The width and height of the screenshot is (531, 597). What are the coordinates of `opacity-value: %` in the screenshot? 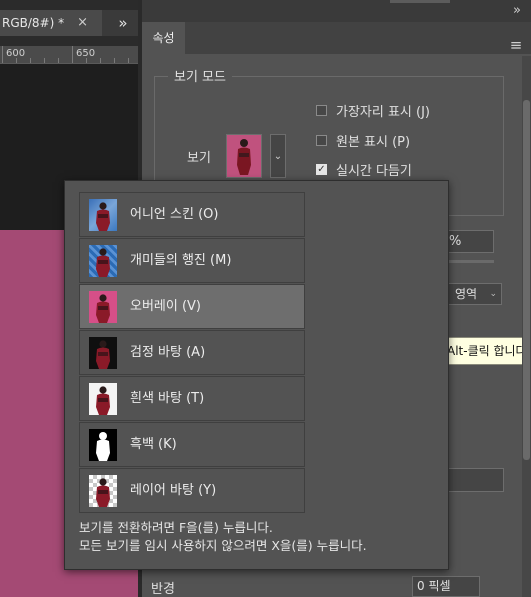 It's located at (455, 241).